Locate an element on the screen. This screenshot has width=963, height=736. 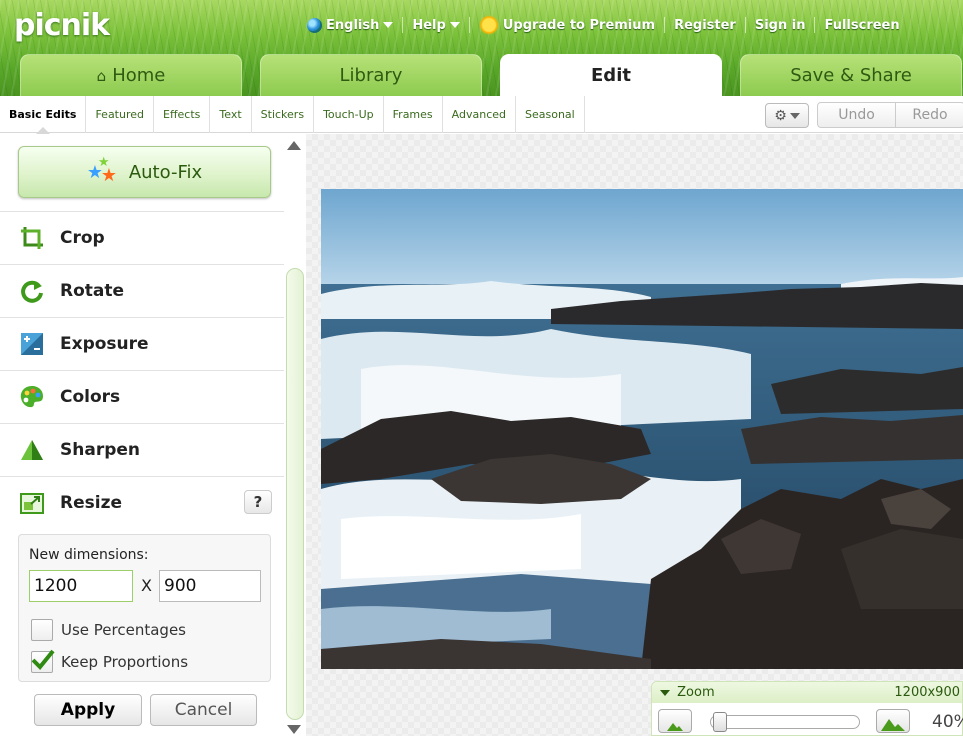
palette-icon is located at coordinates (32, 397).